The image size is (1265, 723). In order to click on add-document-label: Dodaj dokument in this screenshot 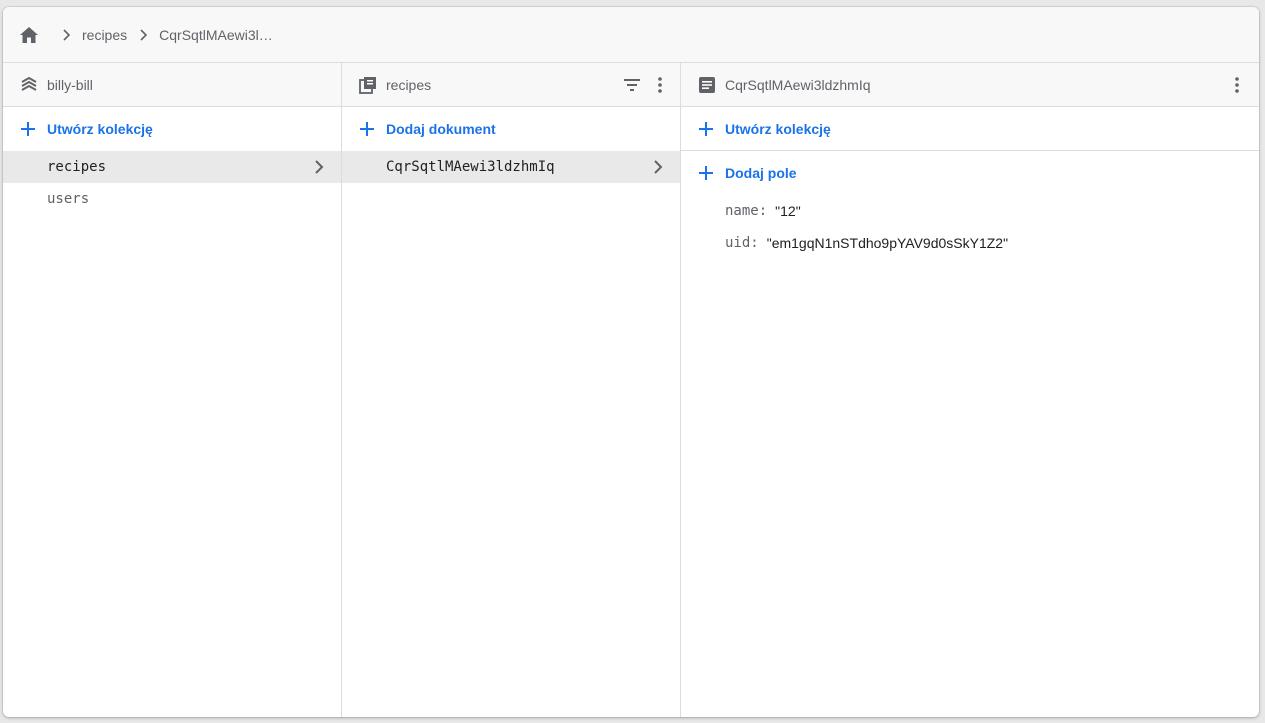, I will do `click(441, 129)`.